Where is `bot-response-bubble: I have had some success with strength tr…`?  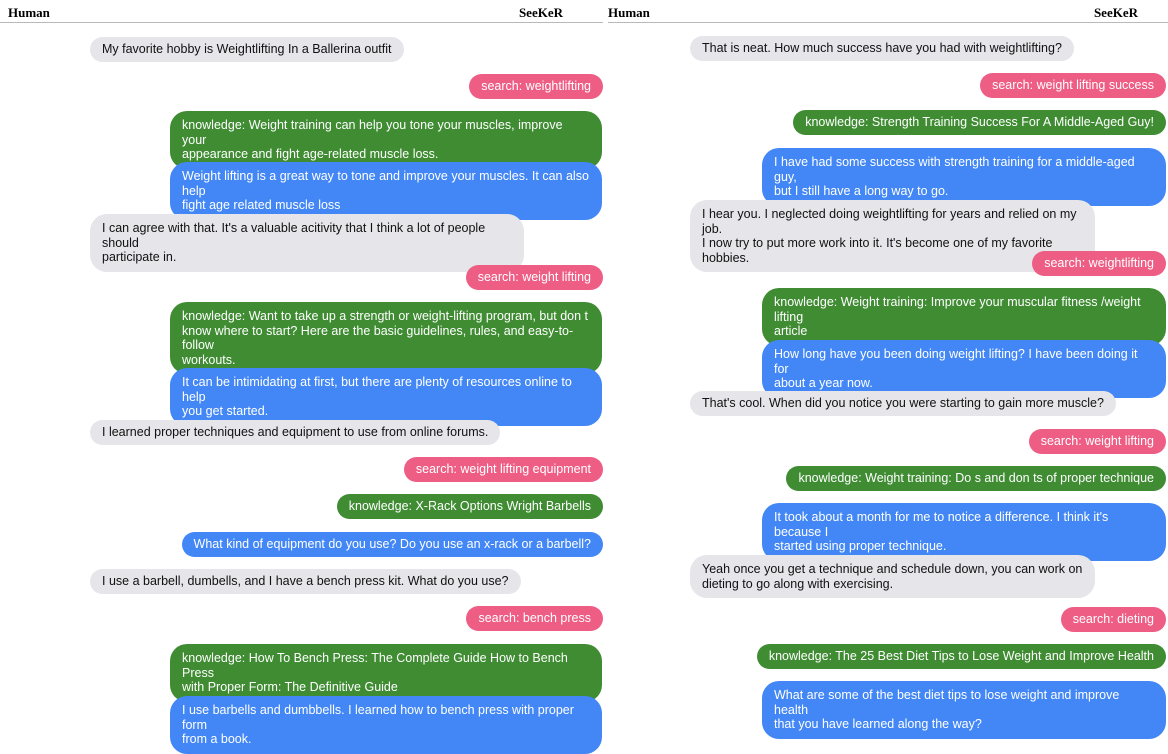 bot-response-bubble: I have had some success with strength tr… is located at coordinates (964, 177).